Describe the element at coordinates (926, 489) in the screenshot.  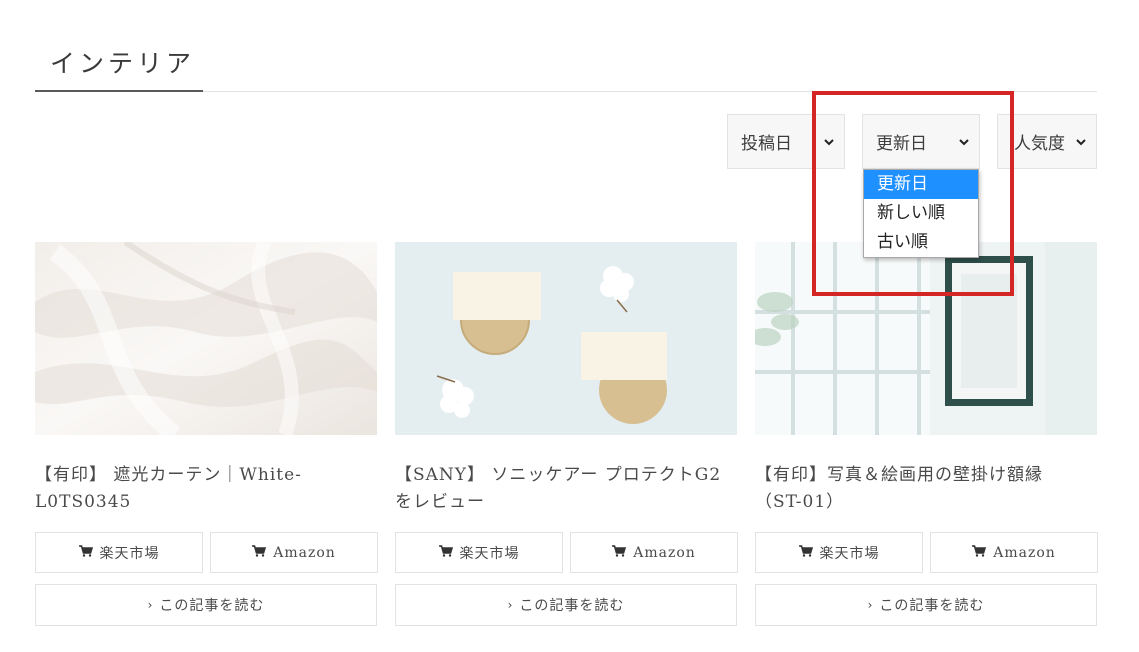
I see `article-title: 【有印】写真＆絵画用の壁掛け額縁 （ST-01）` at that location.